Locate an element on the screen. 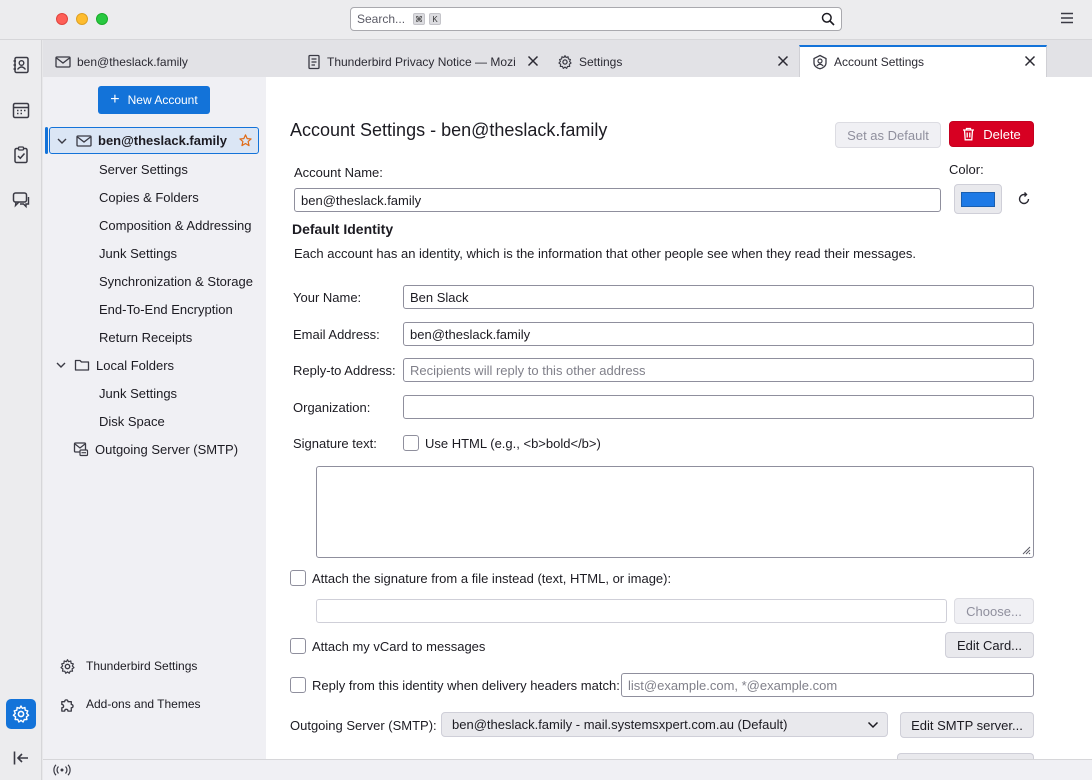 Image resolution: width=1092 pixels, height=780 pixels. tasks-icon is located at coordinates (21, 155).